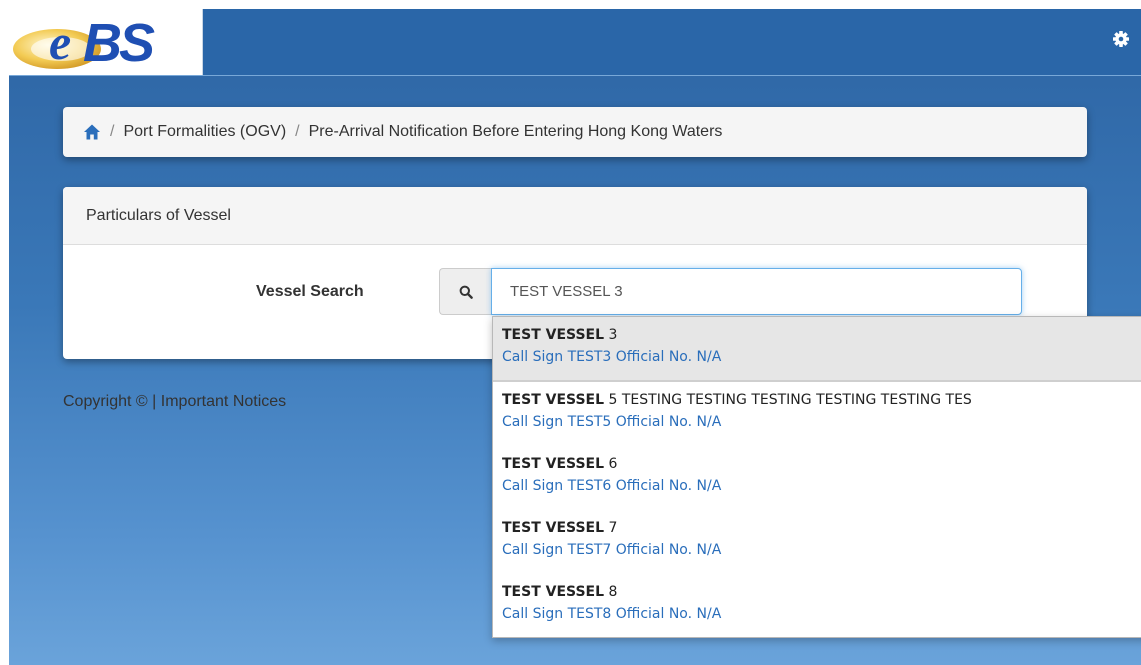  Describe the element at coordinates (105, 401) in the screenshot. I see `copyright-link: Copyright ©` at that location.